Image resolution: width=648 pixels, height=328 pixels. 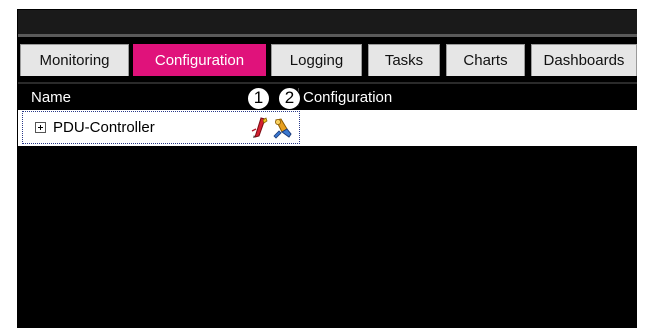 What do you see at coordinates (584, 60) in the screenshot?
I see `tab-dashboards: Dashboards` at bounding box center [584, 60].